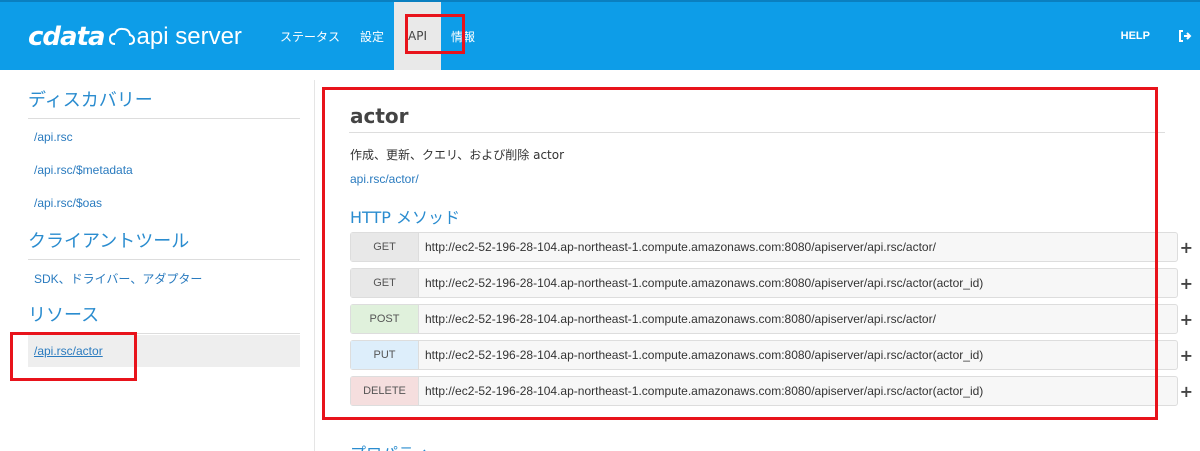 Image resolution: width=1200 pixels, height=451 pixels. Describe the element at coordinates (405, 217) in the screenshot. I see `http-methods-heading: HTTP メソッド` at that location.